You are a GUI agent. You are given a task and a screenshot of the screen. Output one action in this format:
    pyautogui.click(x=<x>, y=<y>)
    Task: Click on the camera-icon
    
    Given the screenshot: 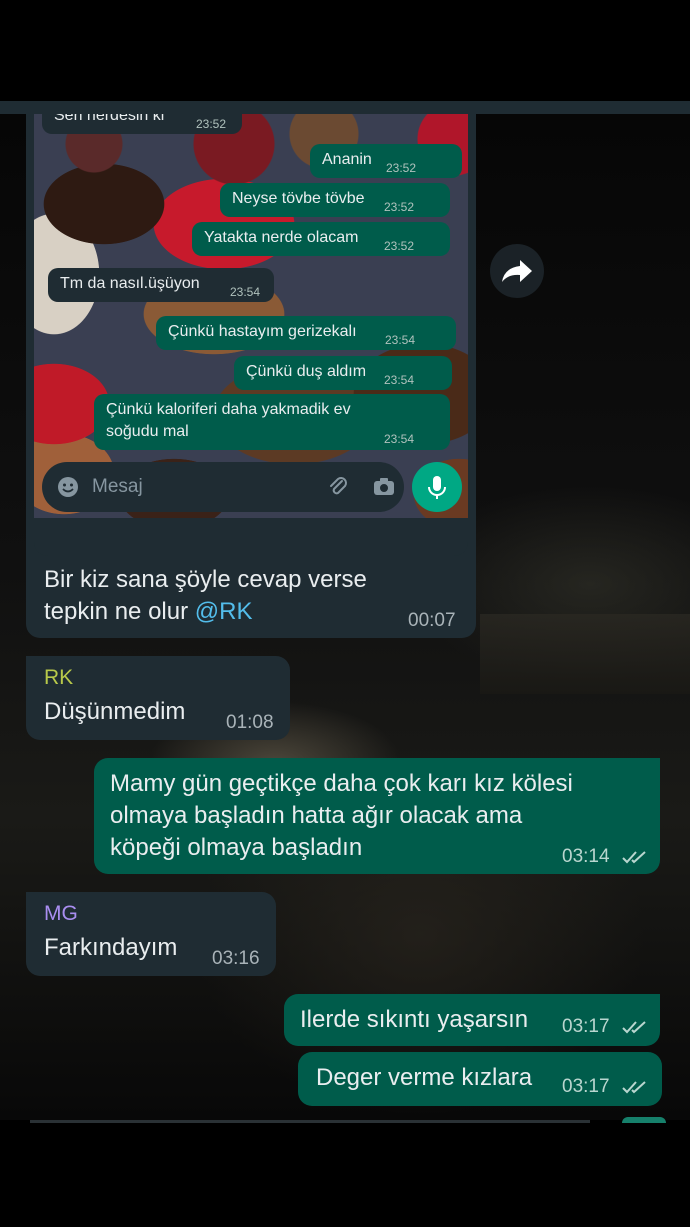 What is the action you would take?
    pyautogui.click(x=384, y=489)
    